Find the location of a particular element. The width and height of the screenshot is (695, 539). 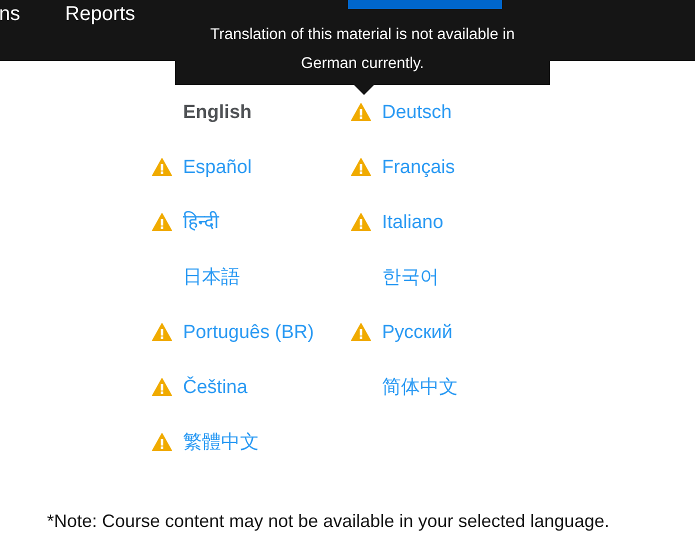

tooltip-text: Translation of this material is not available in German currently. is located at coordinates (362, 49).